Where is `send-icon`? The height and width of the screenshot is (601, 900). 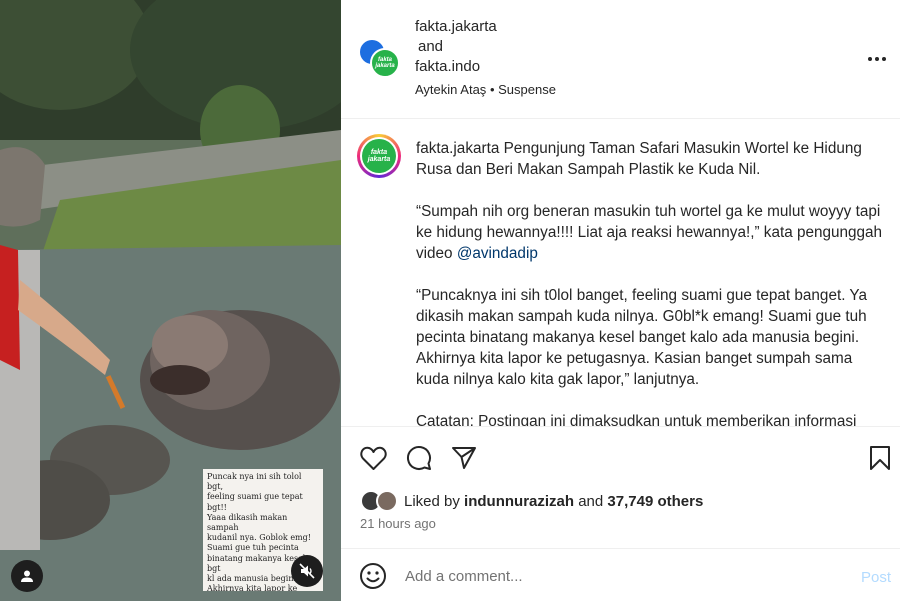 send-icon is located at coordinates (464, 458).